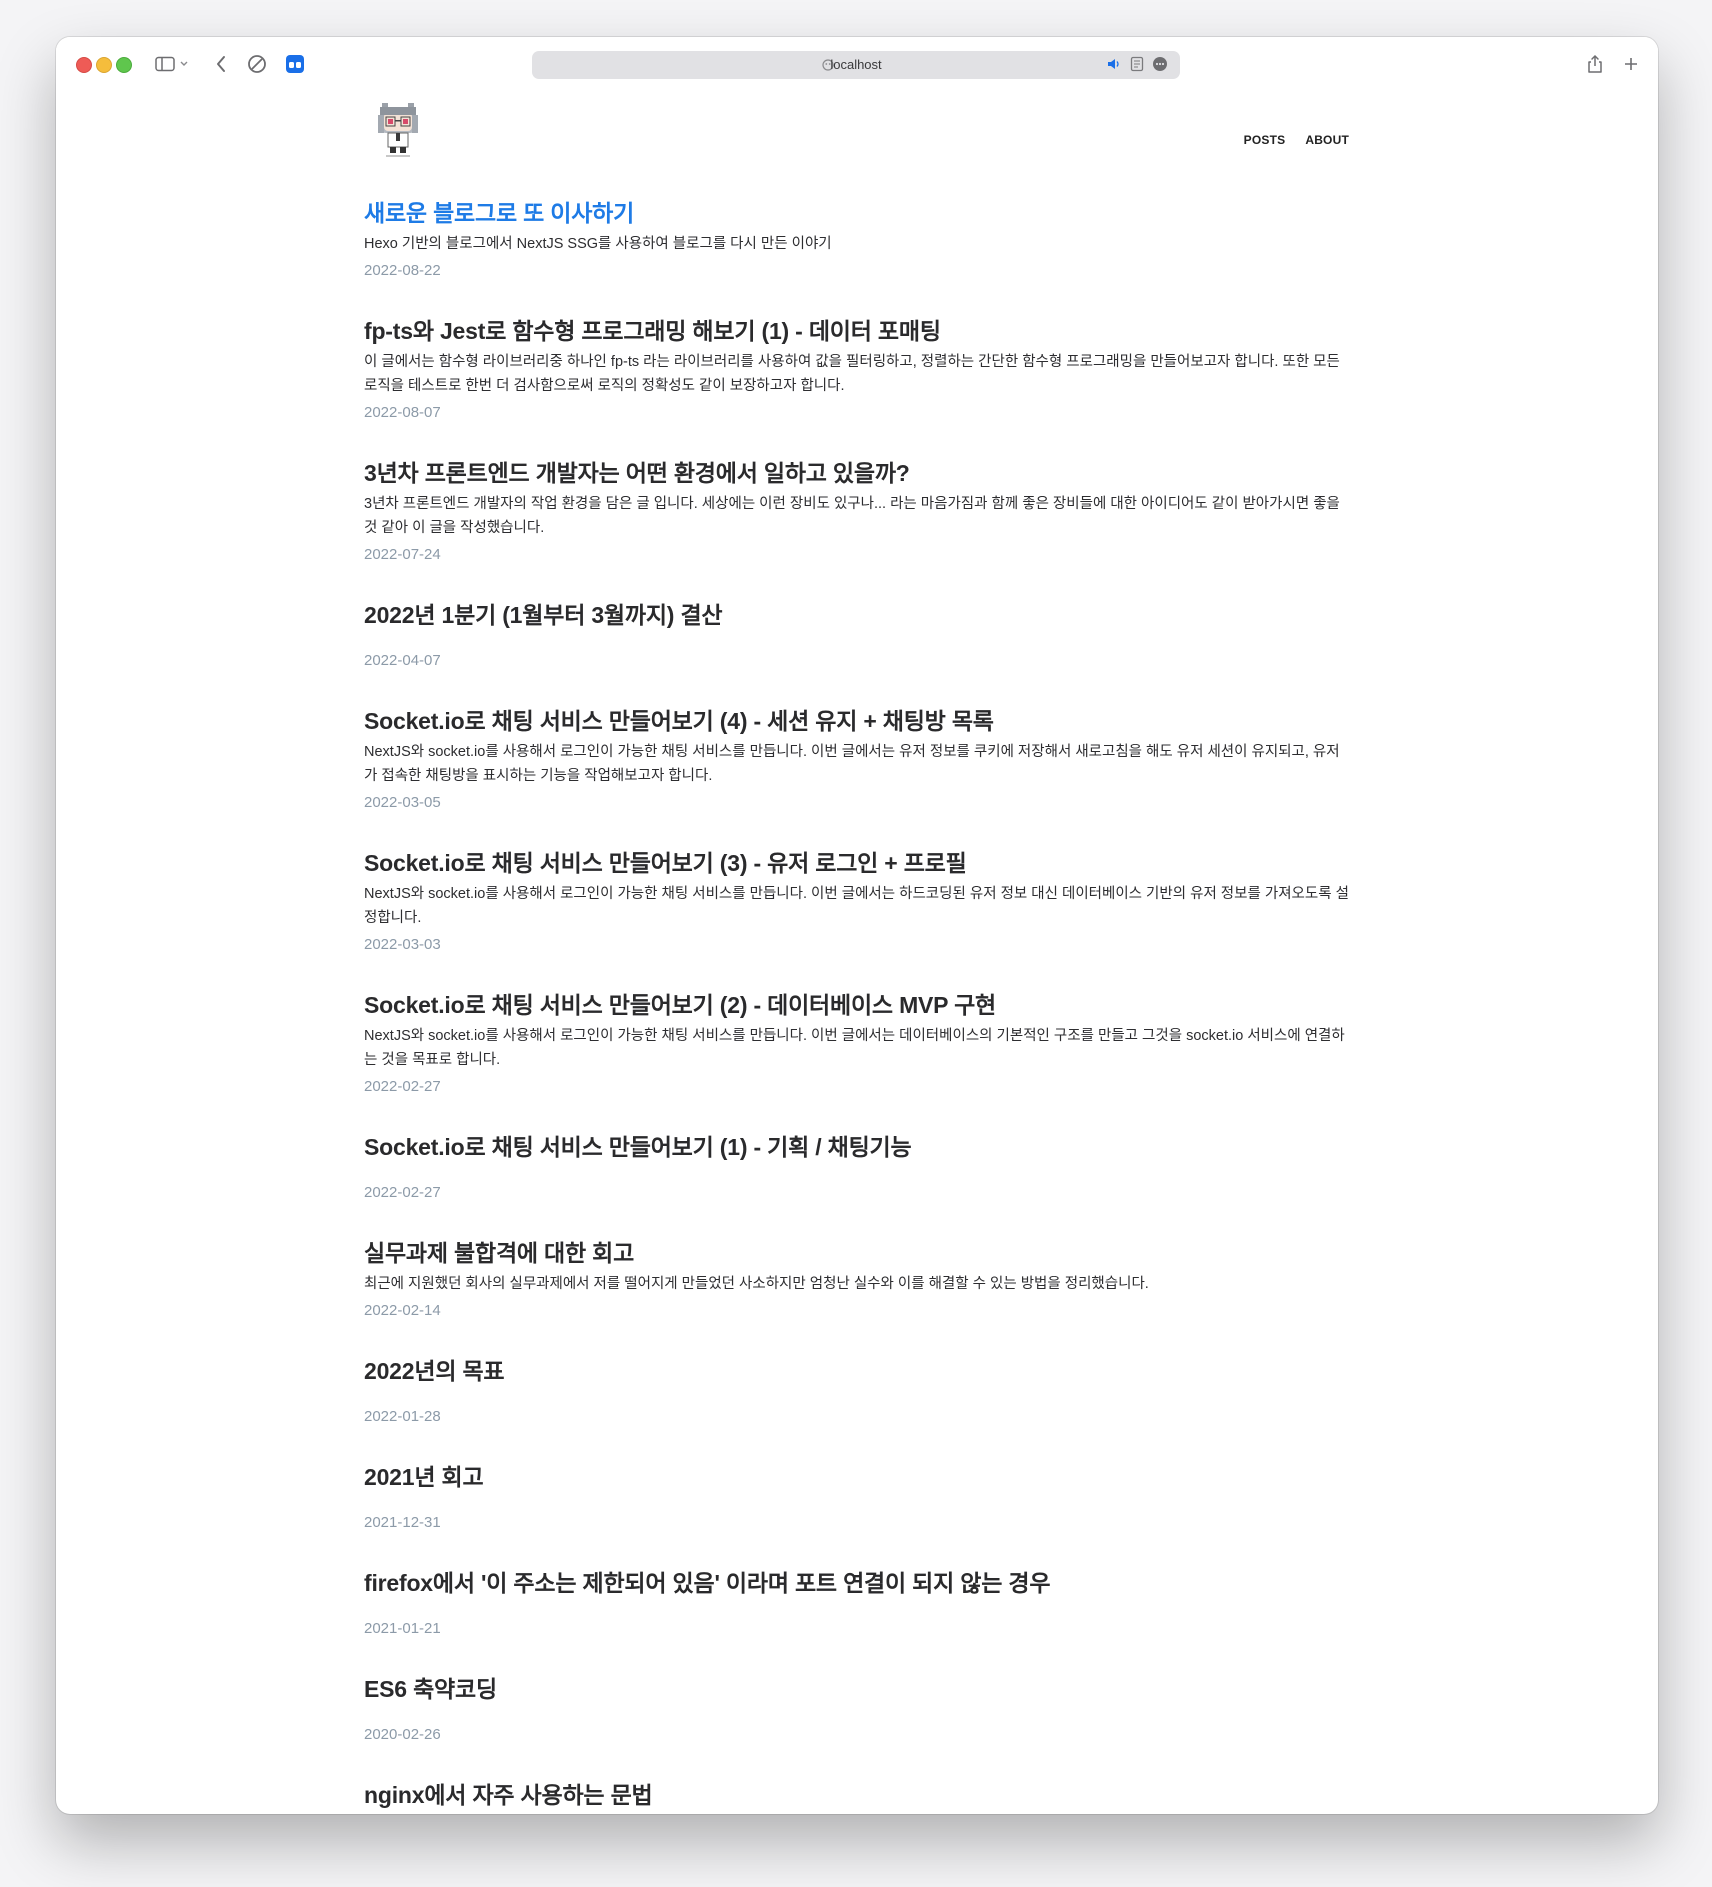  I want to click on post-date: 2022-07-24, so click(402, 554).